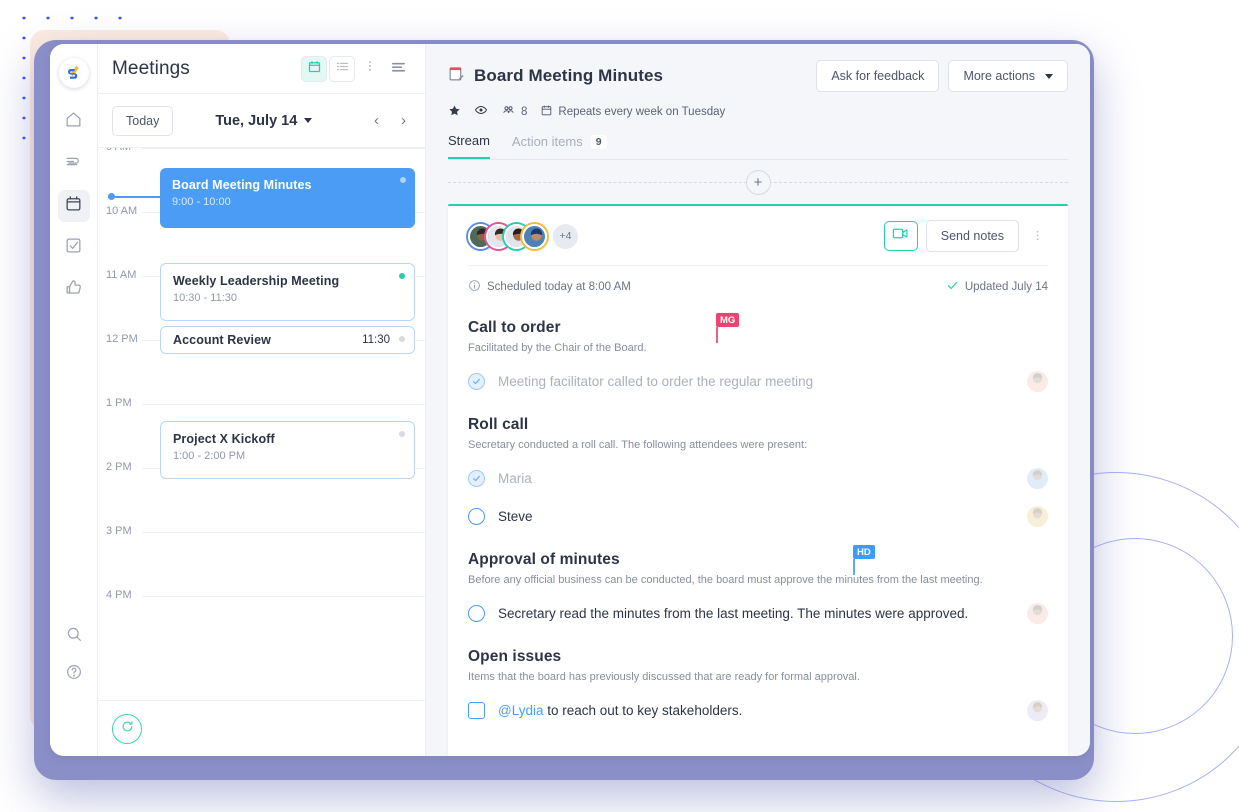 The height and width of the screenshot is (812, 1239). I want to click on note-card-actions: Send notes, so click(965, 236).